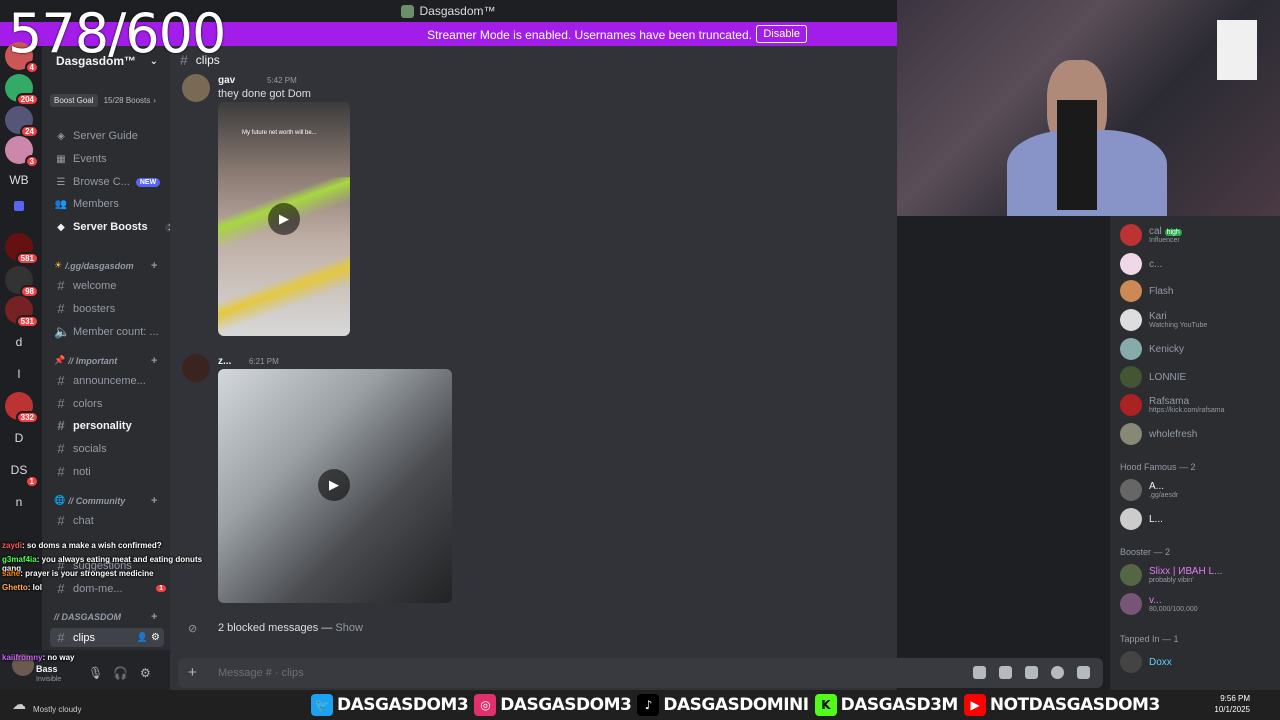 This screenshot has width=1280, height=720. Describe the element at coordinates (22, 249) in the screenshot. I see `server-icon: 581` at that location.